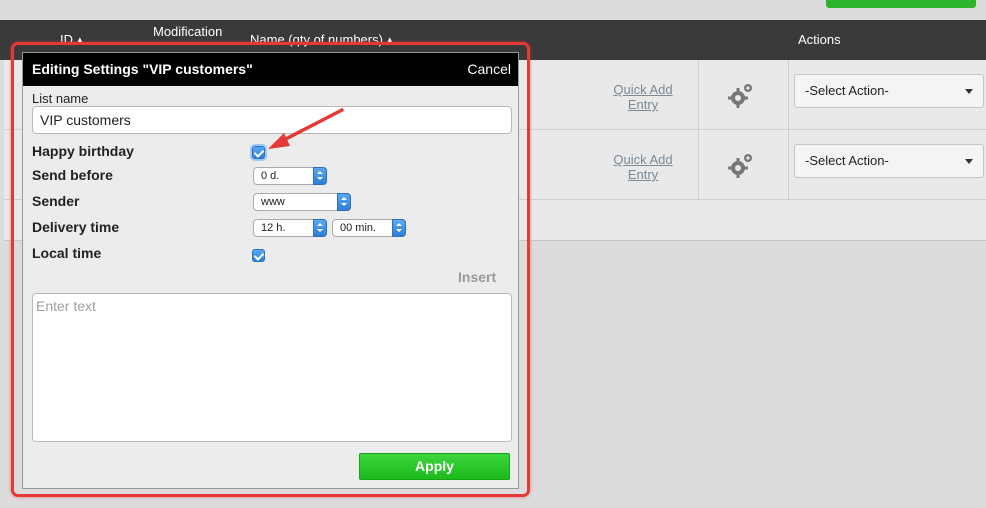 The width and height of the screenshot is (986, 508). Describe the element at coordinates (272, 367) in the screenshot. I see `message-textarea: Enter text` at that location.